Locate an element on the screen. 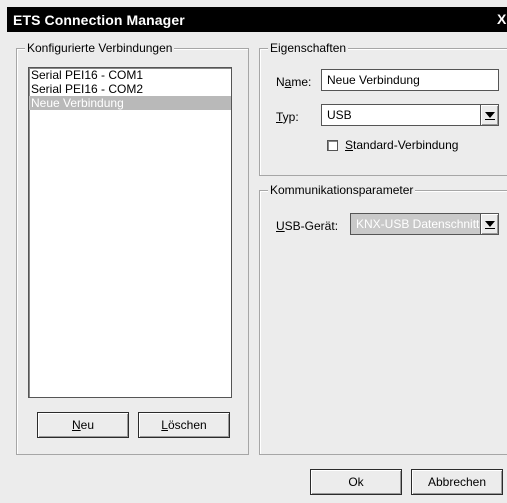 Image resolution: width=507 pixels, height=503 pixels. delete-connection-button: Löschen is located at coordinates (184, 425).